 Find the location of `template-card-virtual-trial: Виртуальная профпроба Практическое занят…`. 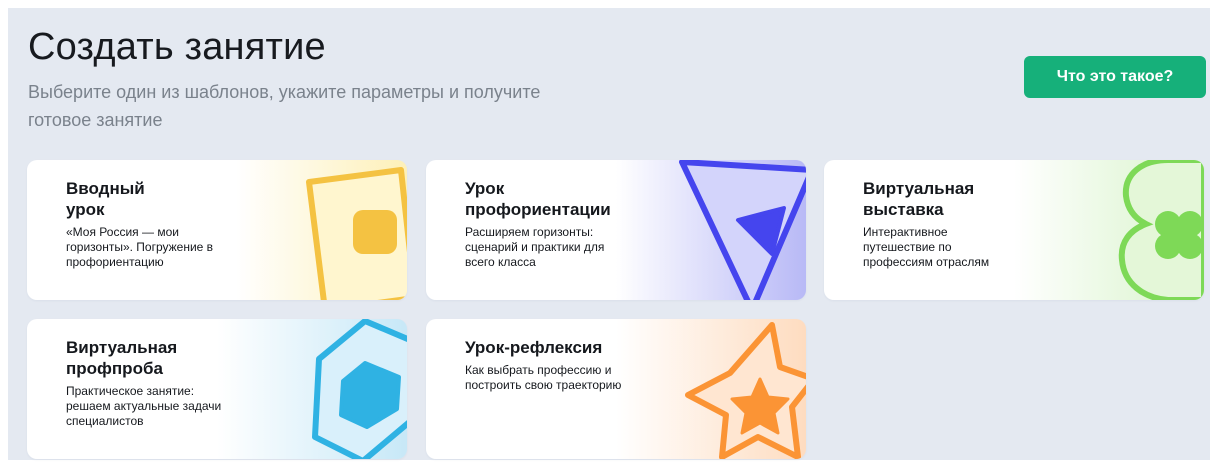

template-card-virtual-trial: Виртуальная профпроба Практическое занят… is located at coordinates (217, 389).